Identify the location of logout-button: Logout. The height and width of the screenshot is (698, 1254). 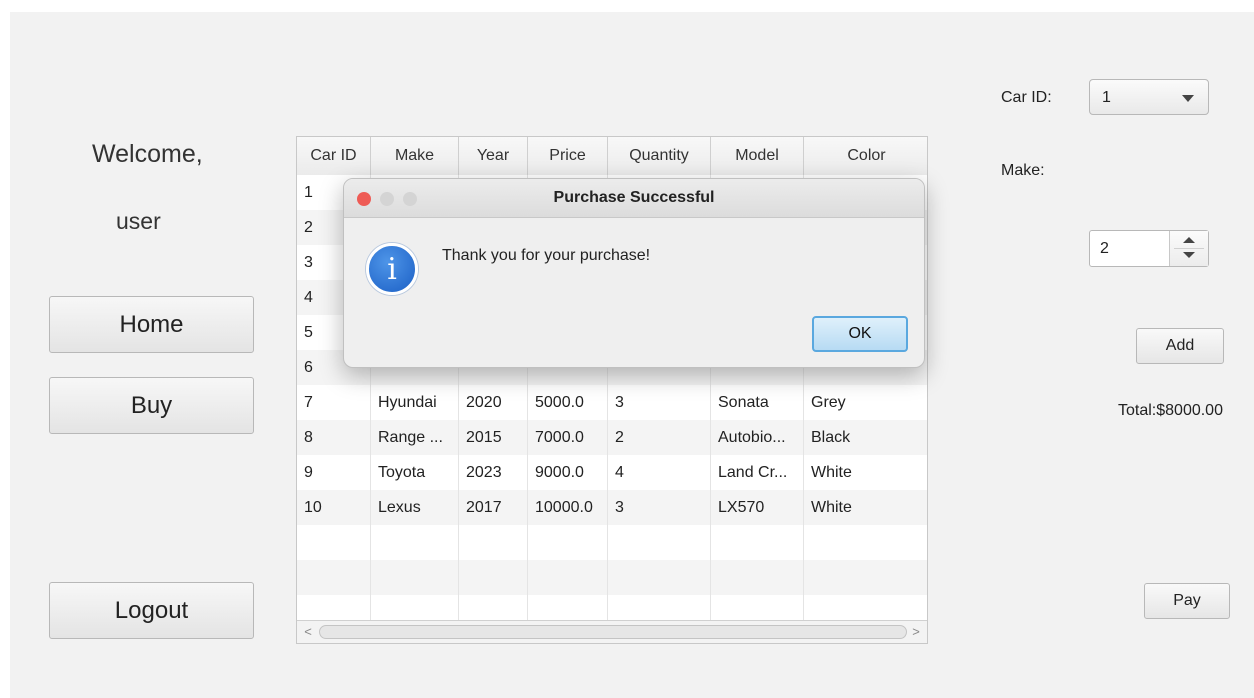
(151, 610).